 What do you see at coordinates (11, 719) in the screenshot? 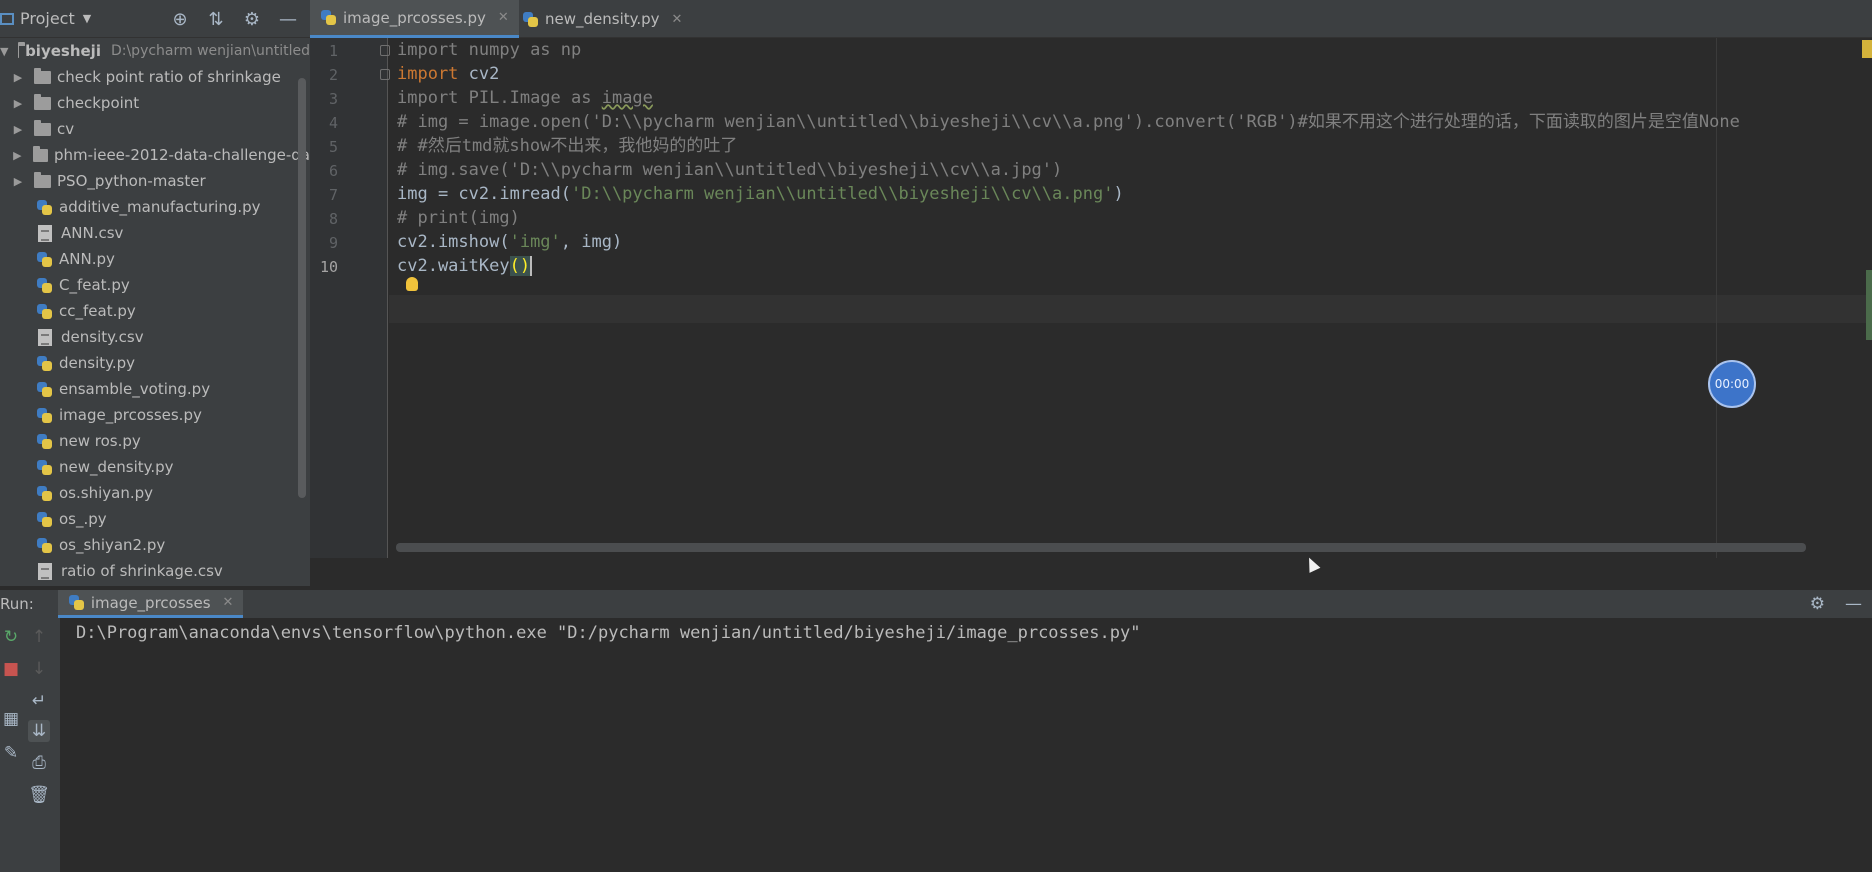
I see `layout-icon: ▦` at bounding box center [11, 719].